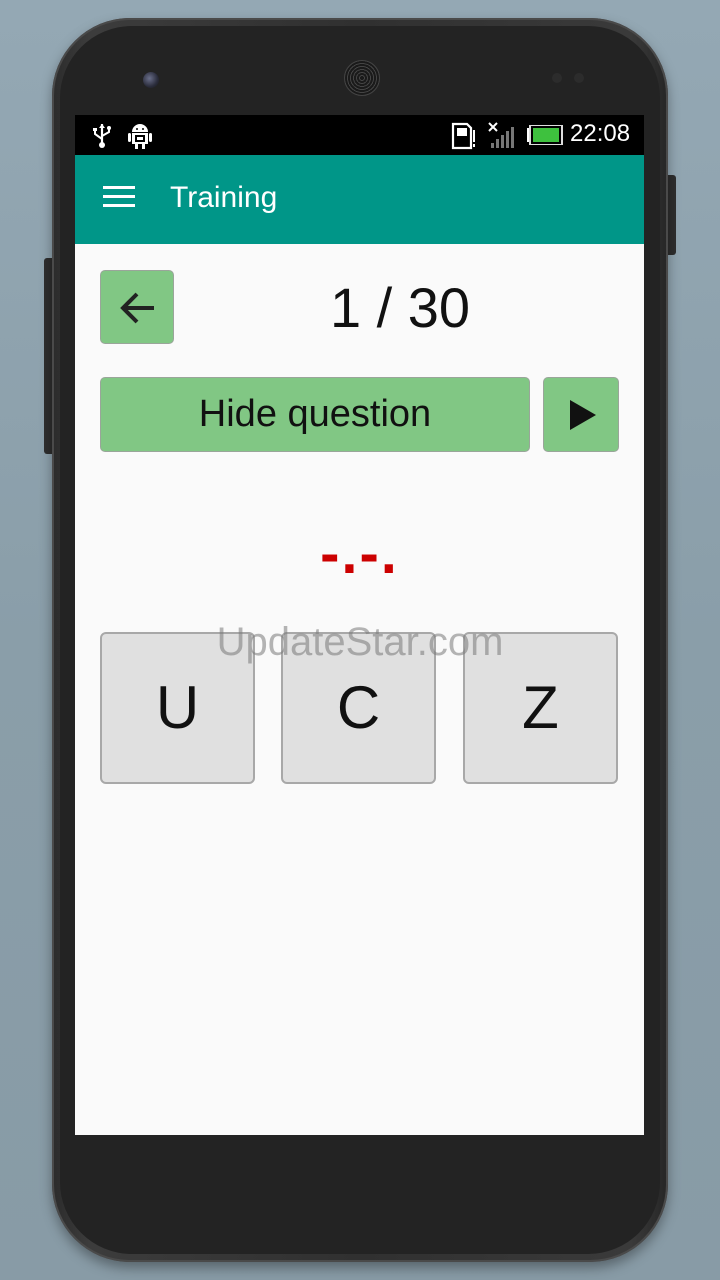 This screenshot has width=720, height=1280. I want to click on battery-full-icon, so click(545, 135).